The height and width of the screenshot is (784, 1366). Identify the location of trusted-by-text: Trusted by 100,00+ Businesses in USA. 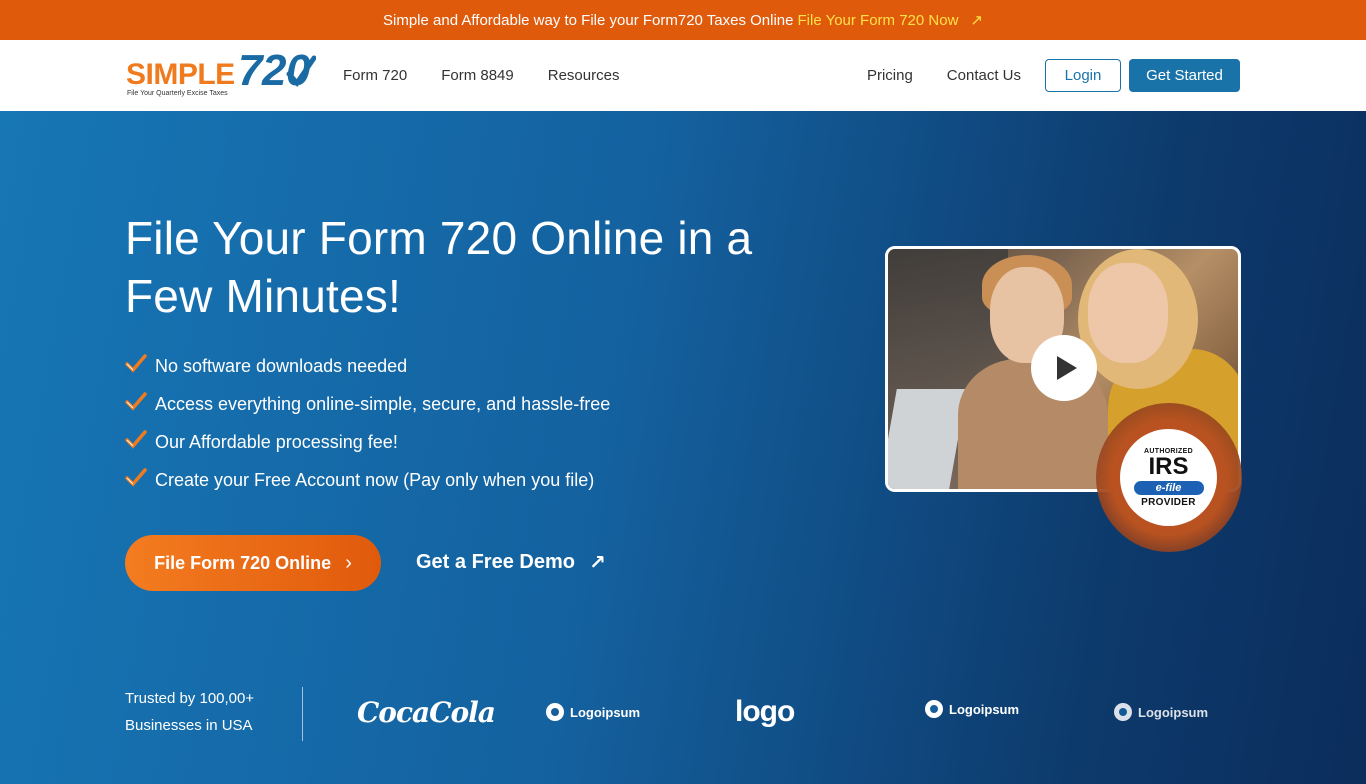
(189, 712).